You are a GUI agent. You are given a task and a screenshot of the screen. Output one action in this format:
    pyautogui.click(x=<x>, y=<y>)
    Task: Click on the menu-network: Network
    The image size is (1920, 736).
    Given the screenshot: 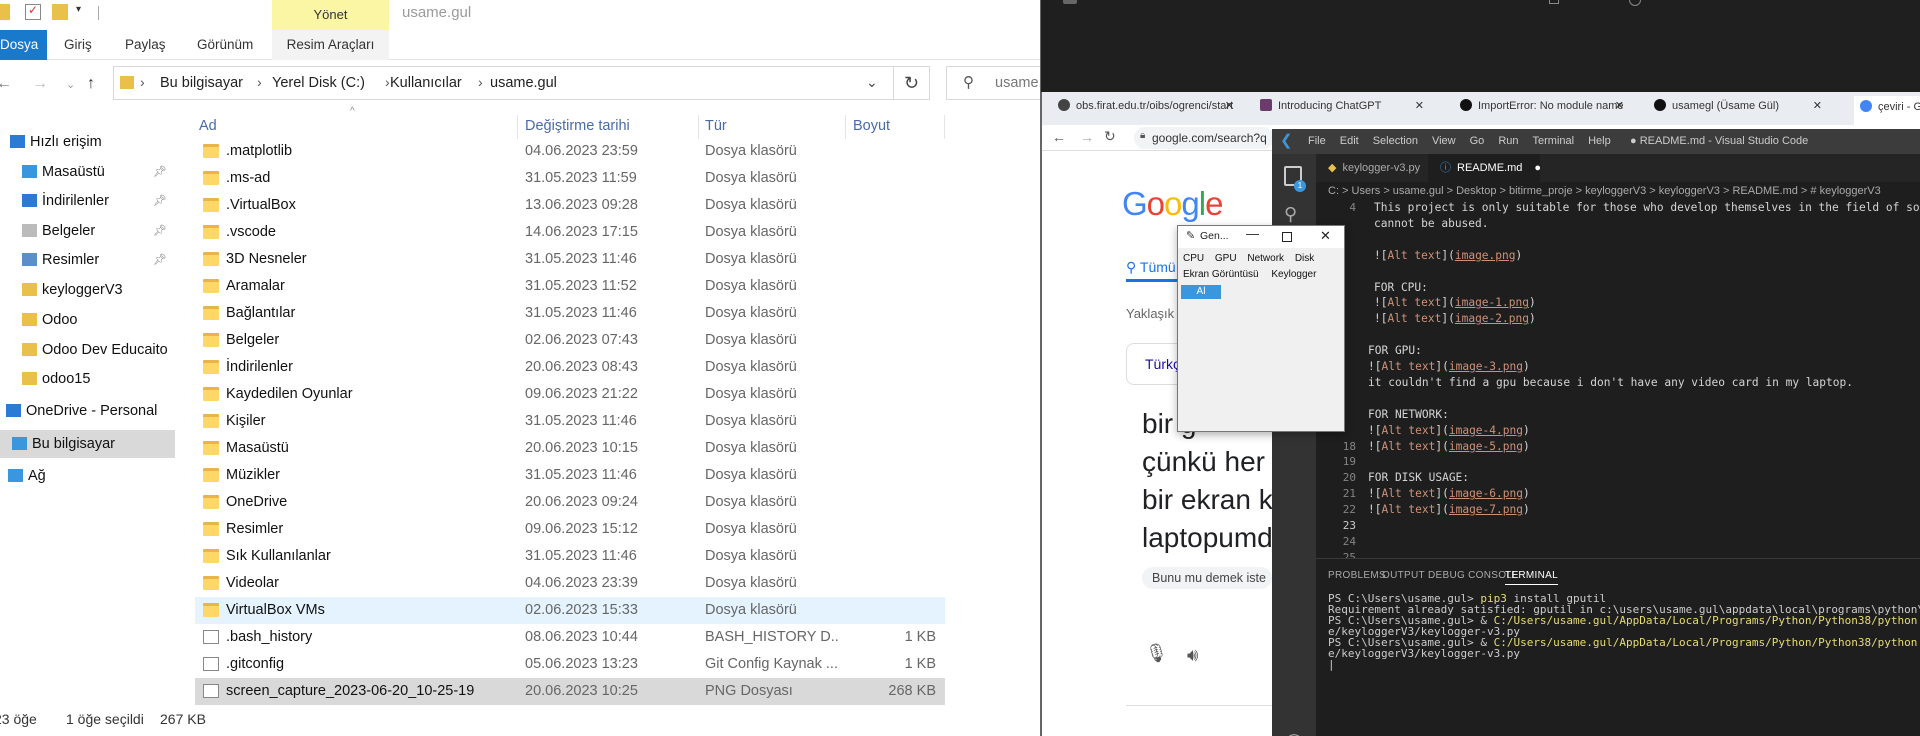 What is the action you would take?
    pyautogui.click(x=1265, y=258)
    